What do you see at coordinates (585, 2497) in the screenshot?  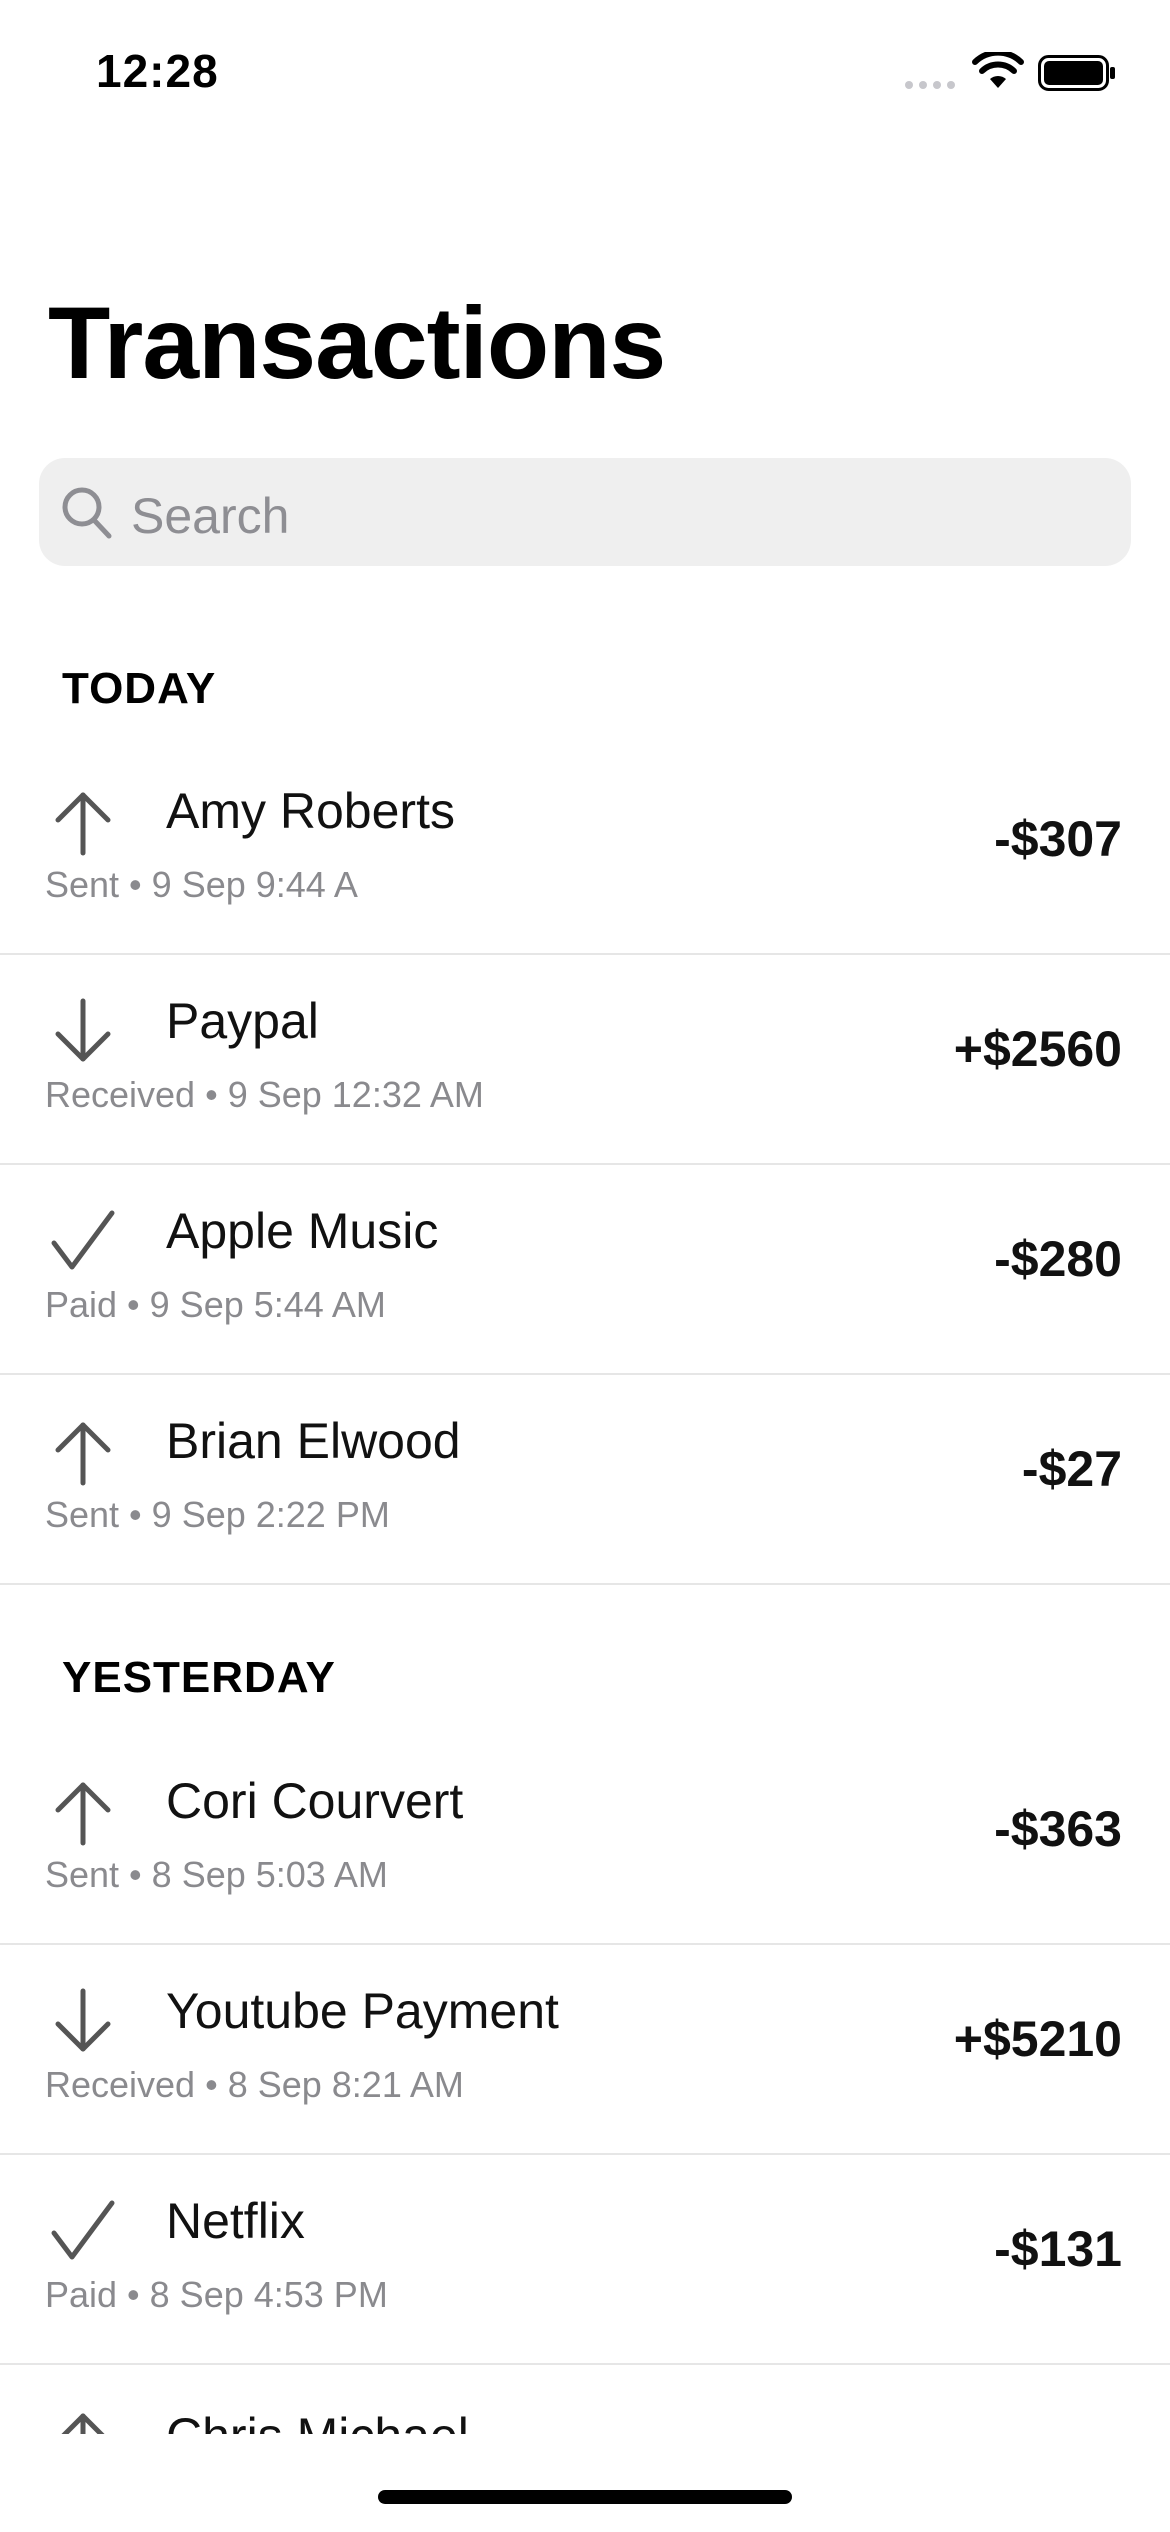 I see `home-indicator` at bounding box center [585, 2497].